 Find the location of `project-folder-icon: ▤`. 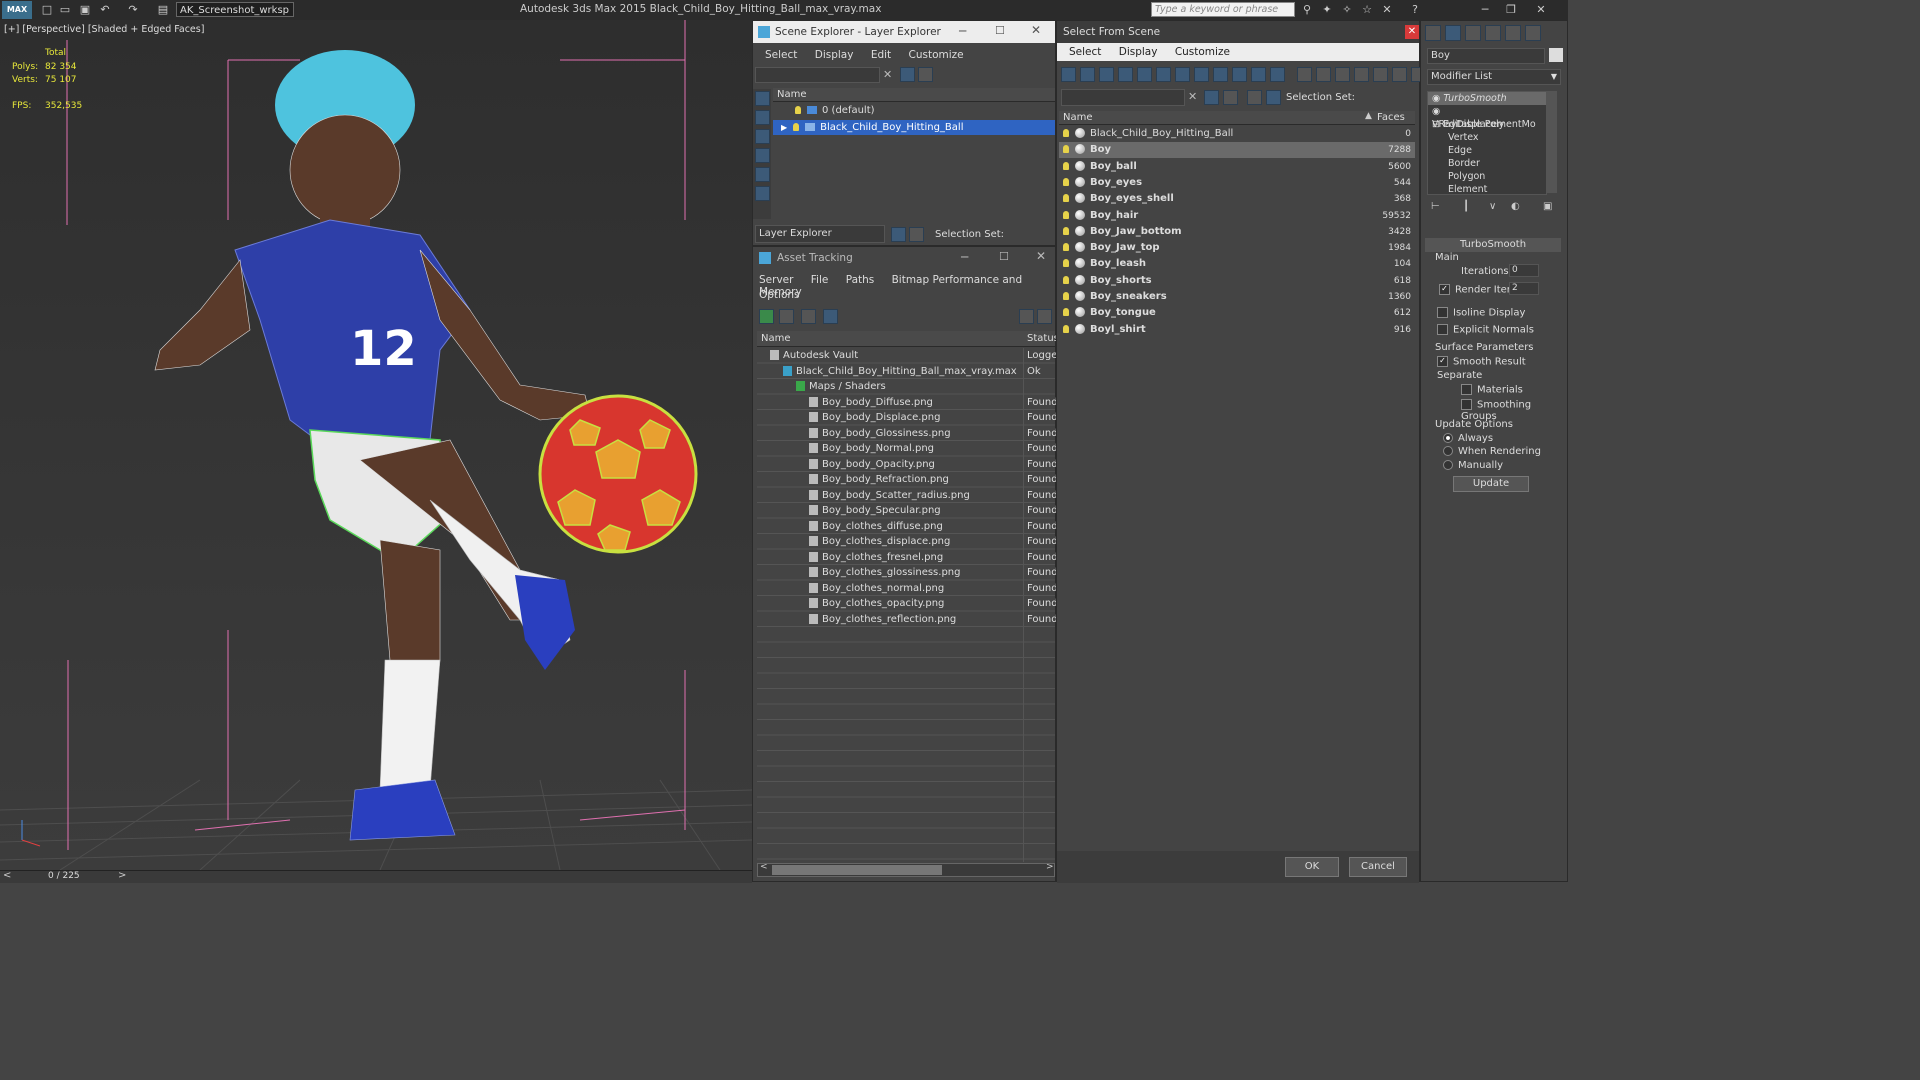

project-folder-icon: ▤ is located at coordinates (163, 9).